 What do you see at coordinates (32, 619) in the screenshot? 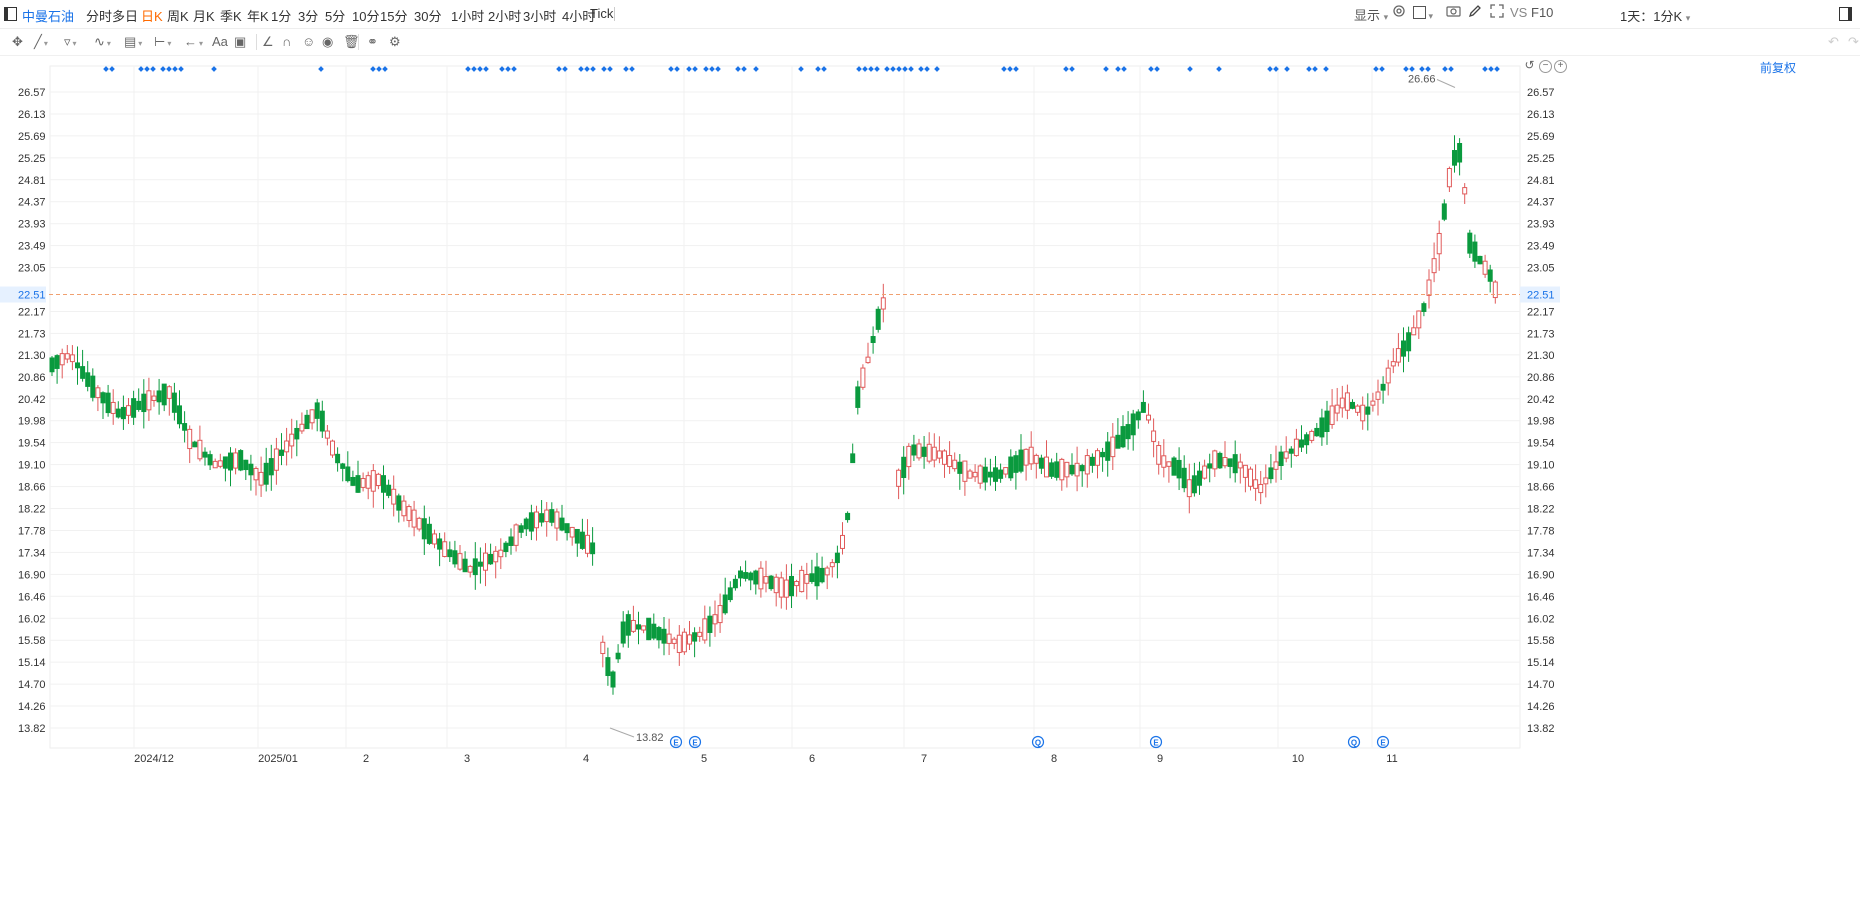
I see `y-tick-left: 16.02` at bounding box center [32, 619].